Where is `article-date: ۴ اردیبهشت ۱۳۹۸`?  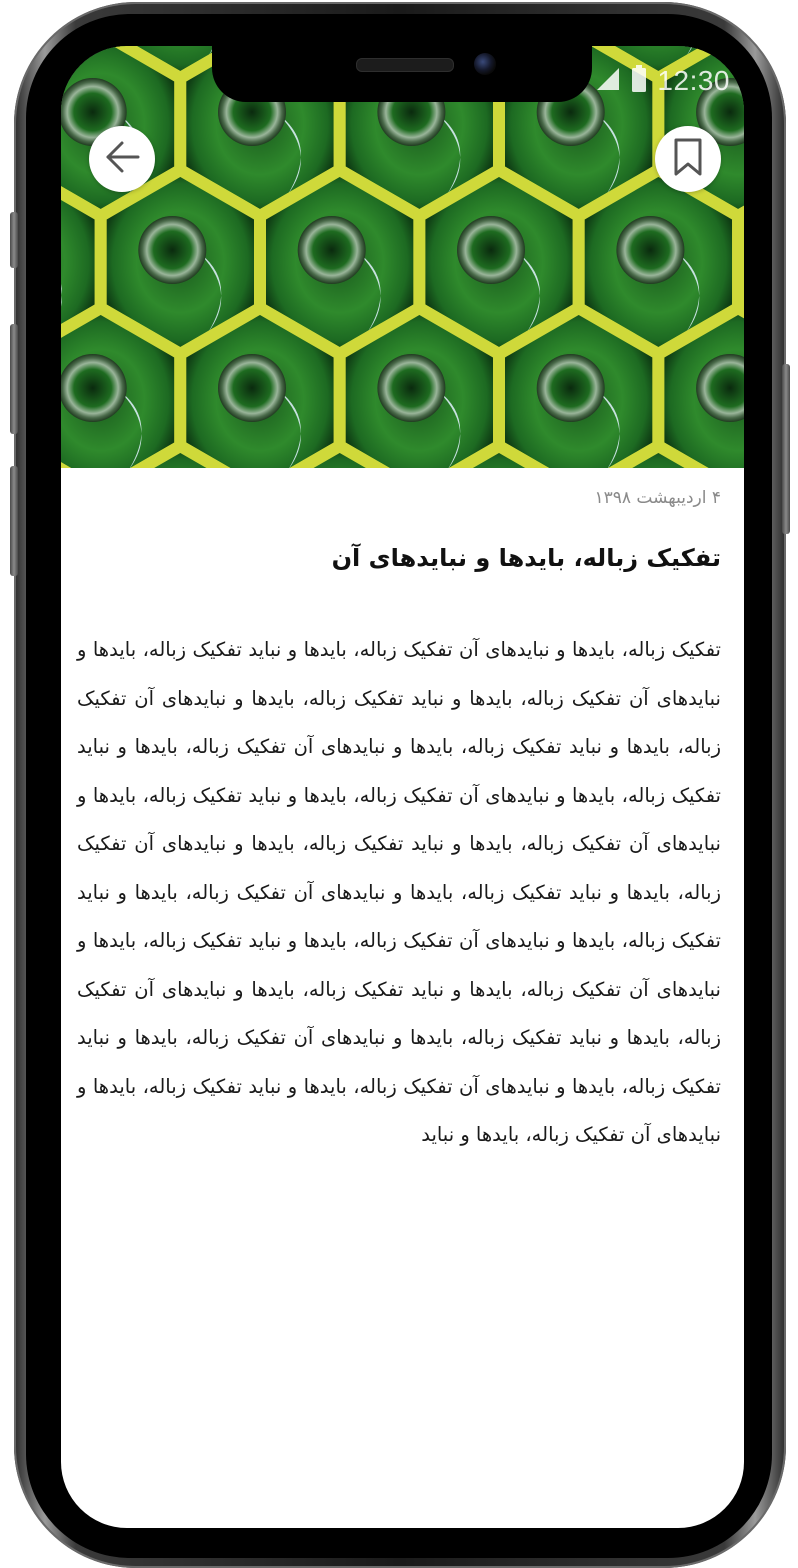 article-date: ۴ اردیبهشت ۱۳۹۸ is located at coordinates (657, 498).